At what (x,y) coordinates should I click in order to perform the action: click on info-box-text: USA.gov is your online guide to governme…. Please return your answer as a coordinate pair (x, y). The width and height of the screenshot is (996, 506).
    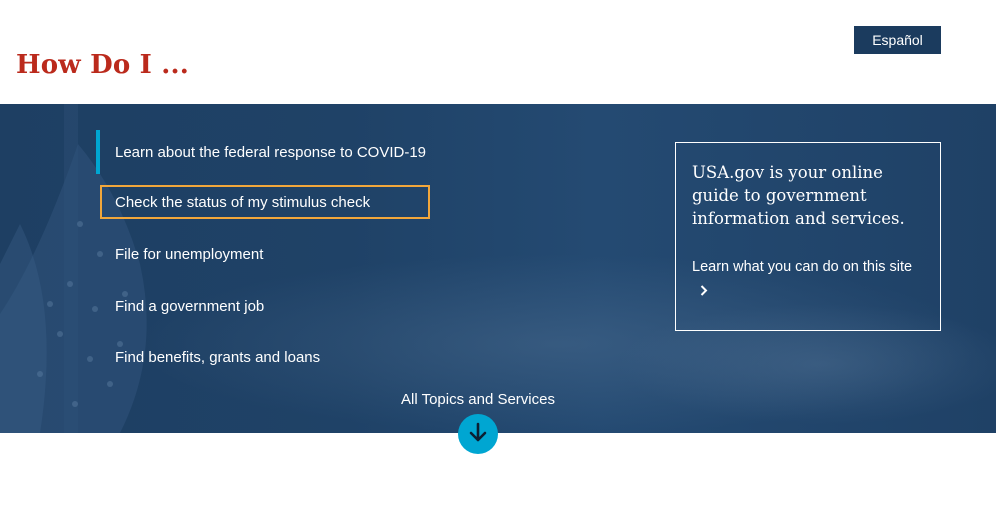
    Looking at the image, I should click on (798, 195).